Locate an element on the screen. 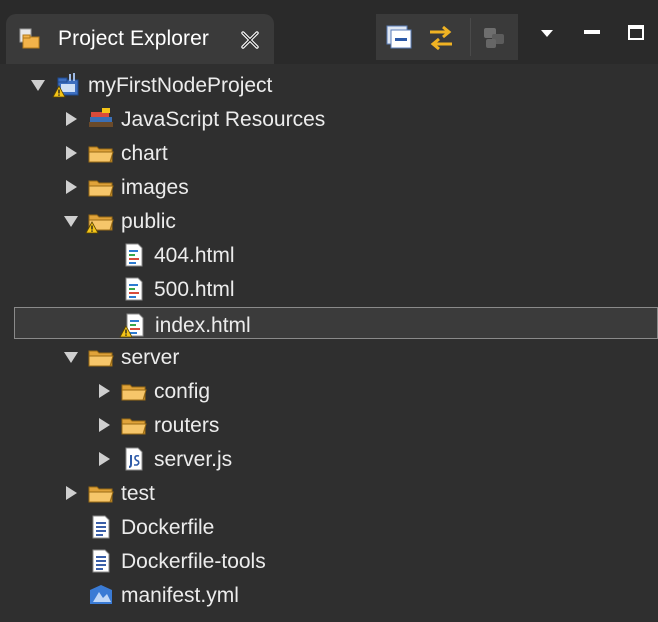 This screenshot has height=622, width=658. tree-item: routers is located at coordinates (329, 425).